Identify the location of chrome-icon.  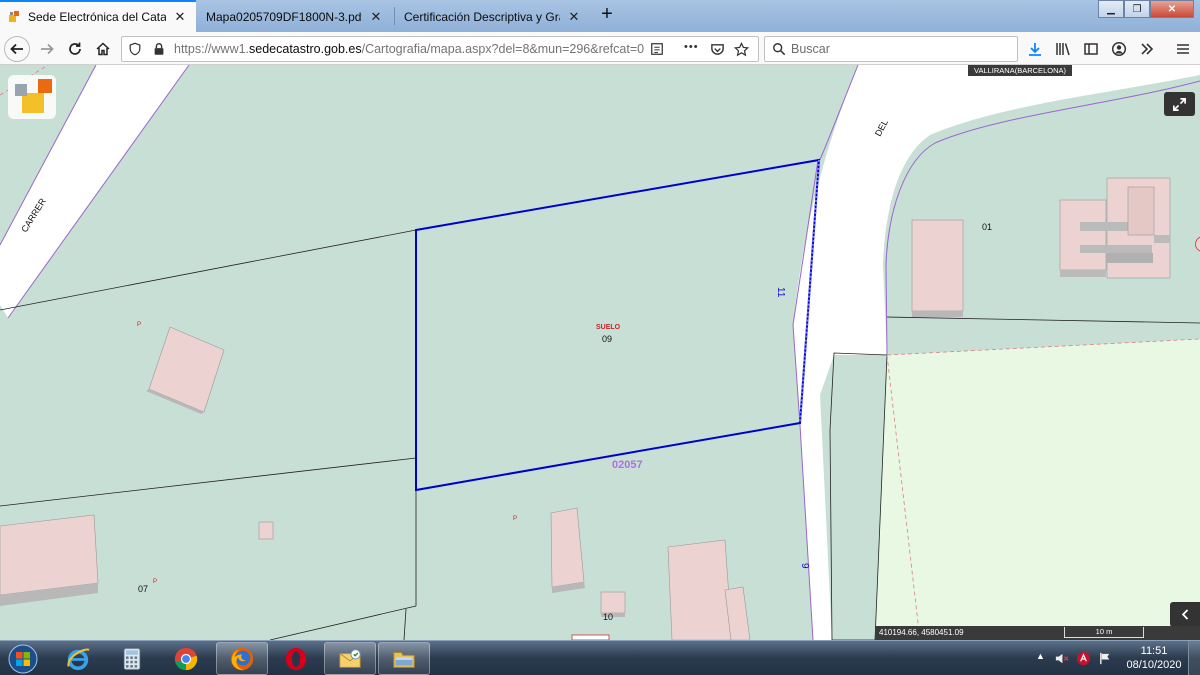
(186, 658).